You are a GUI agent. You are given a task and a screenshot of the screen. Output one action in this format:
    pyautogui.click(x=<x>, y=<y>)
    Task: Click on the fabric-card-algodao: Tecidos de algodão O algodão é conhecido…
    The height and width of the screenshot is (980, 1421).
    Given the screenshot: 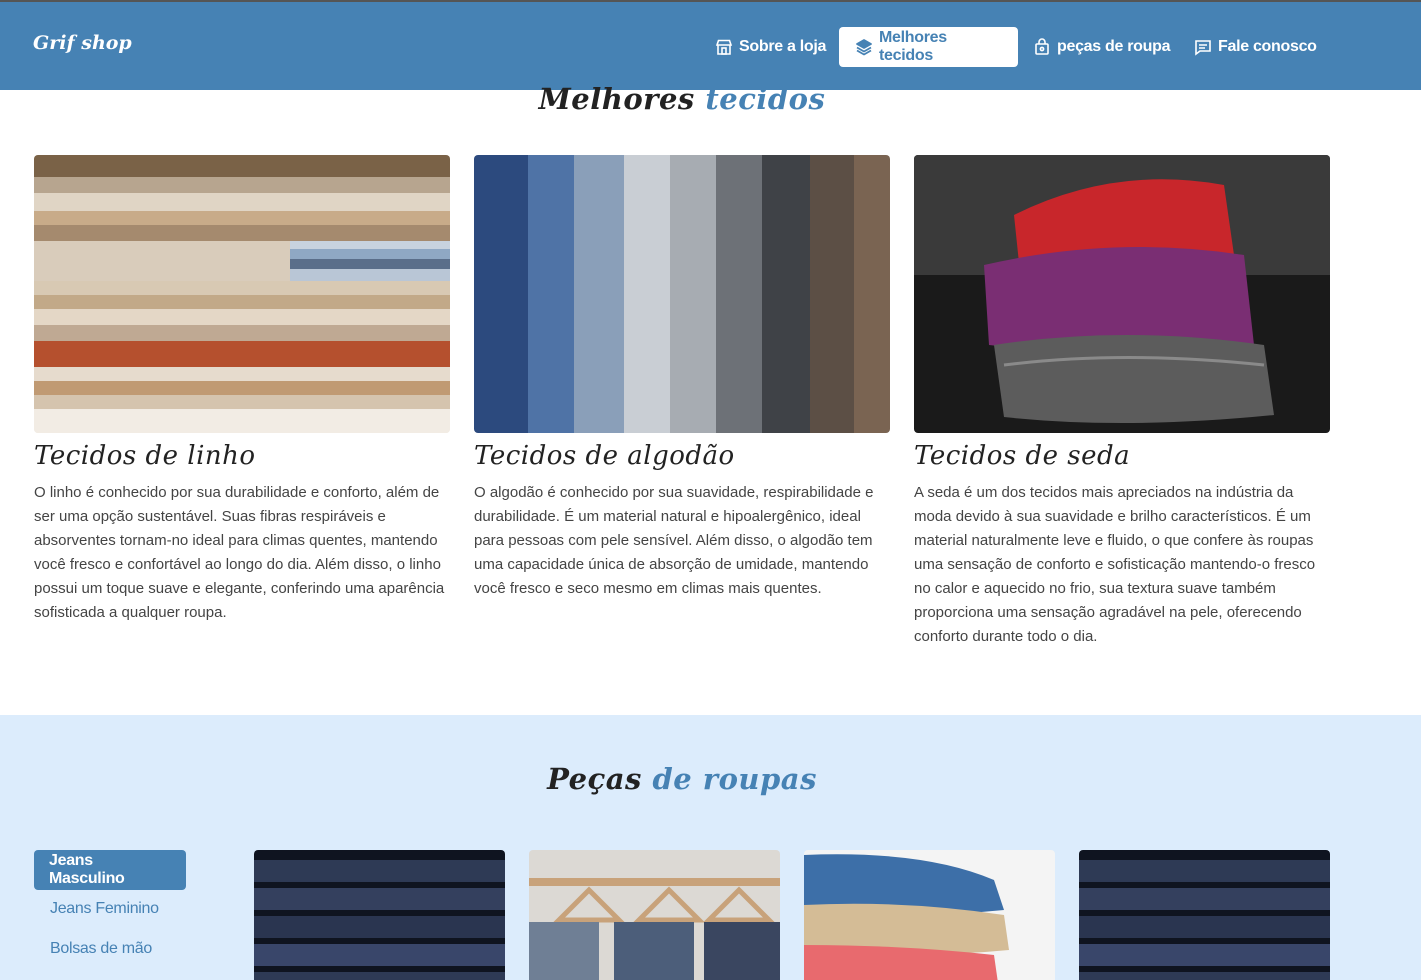 What is the action you would take?
    pyautogui.click(x=682, y=378)
    